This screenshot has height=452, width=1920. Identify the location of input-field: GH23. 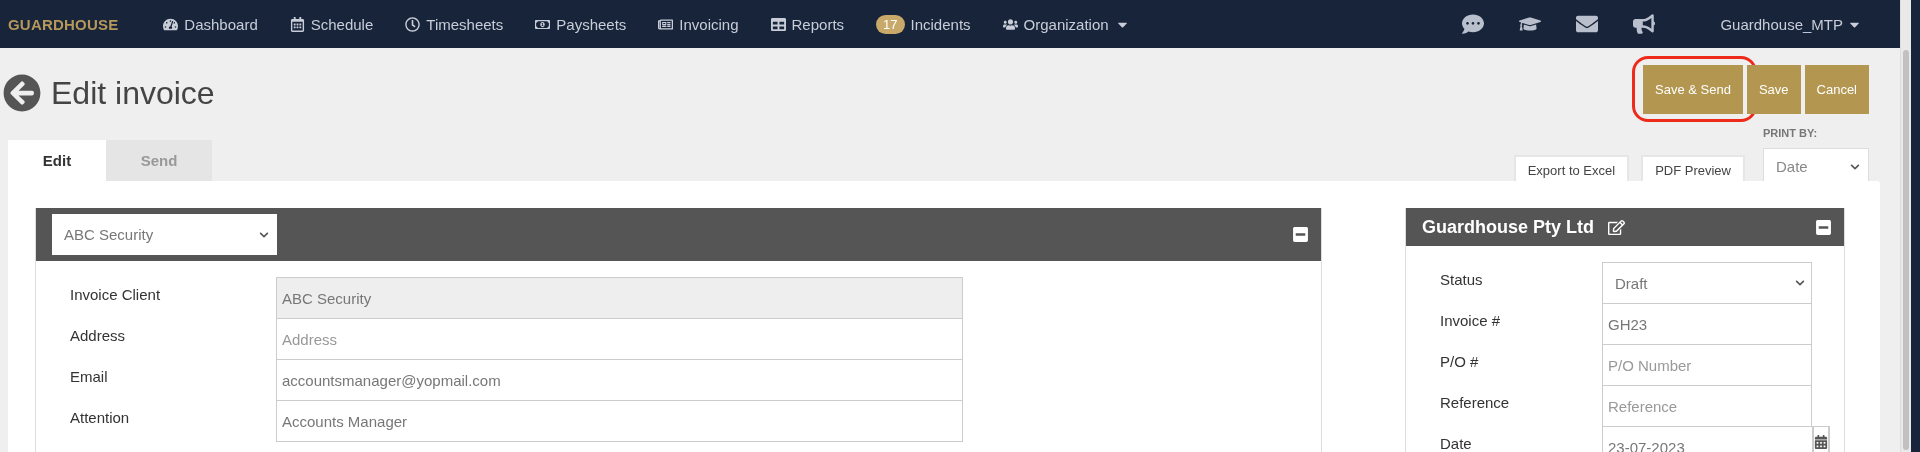
(1707, 324).